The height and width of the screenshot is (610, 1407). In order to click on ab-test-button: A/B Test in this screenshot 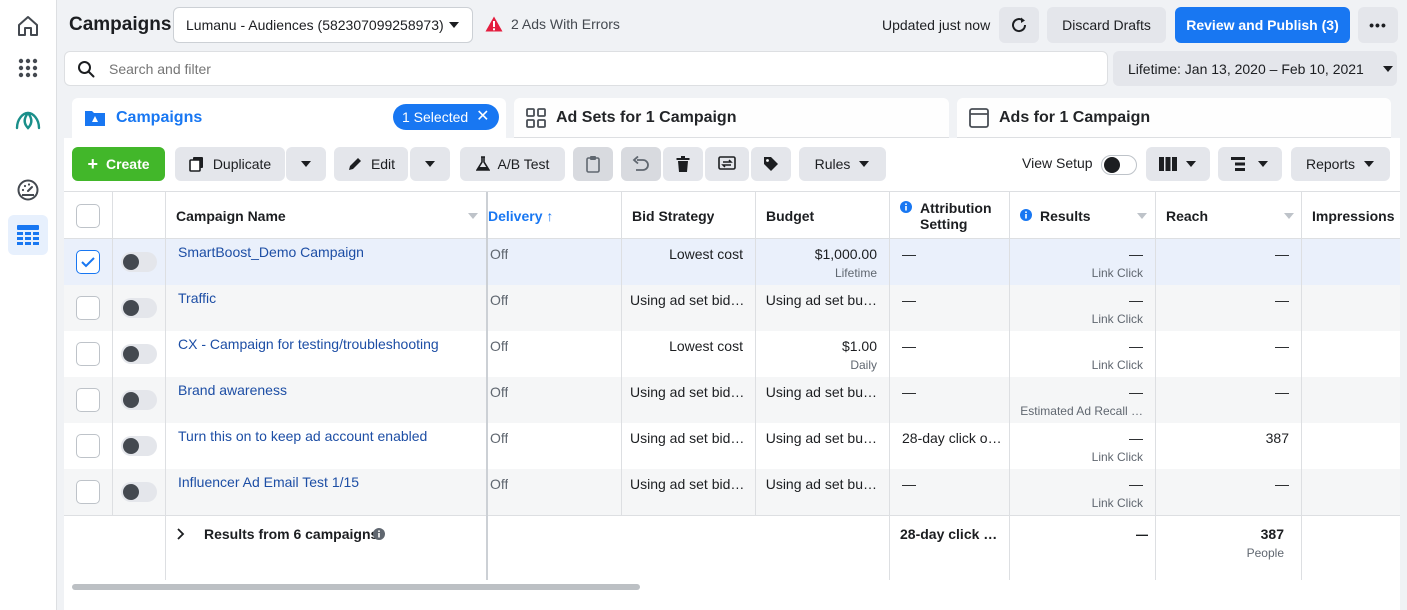, I will do `click(512, 164)`.